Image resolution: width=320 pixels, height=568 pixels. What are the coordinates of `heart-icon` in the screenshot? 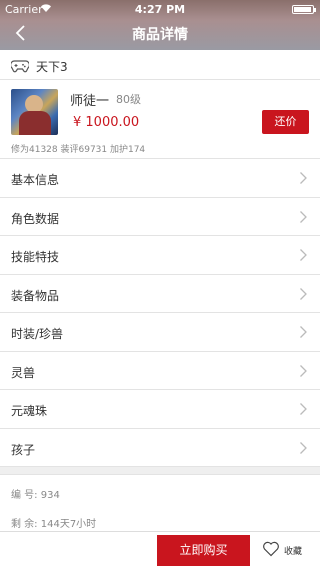 It's located at (271, 549).